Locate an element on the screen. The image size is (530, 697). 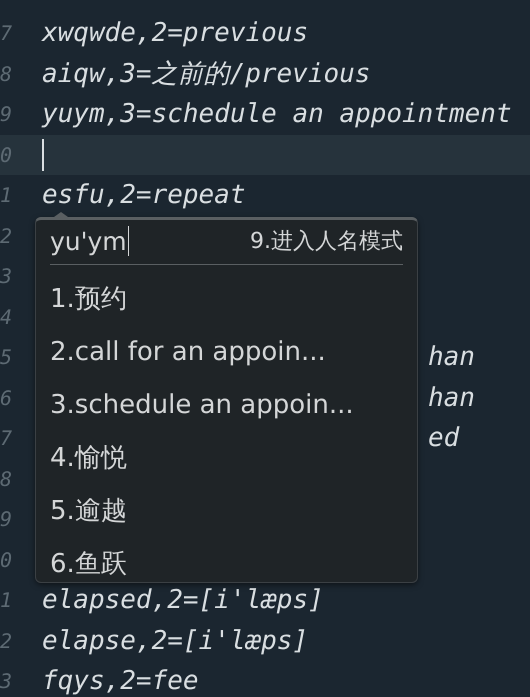
code-line: elapsed,2=[i'læps] is located at coordinates (183, 600).